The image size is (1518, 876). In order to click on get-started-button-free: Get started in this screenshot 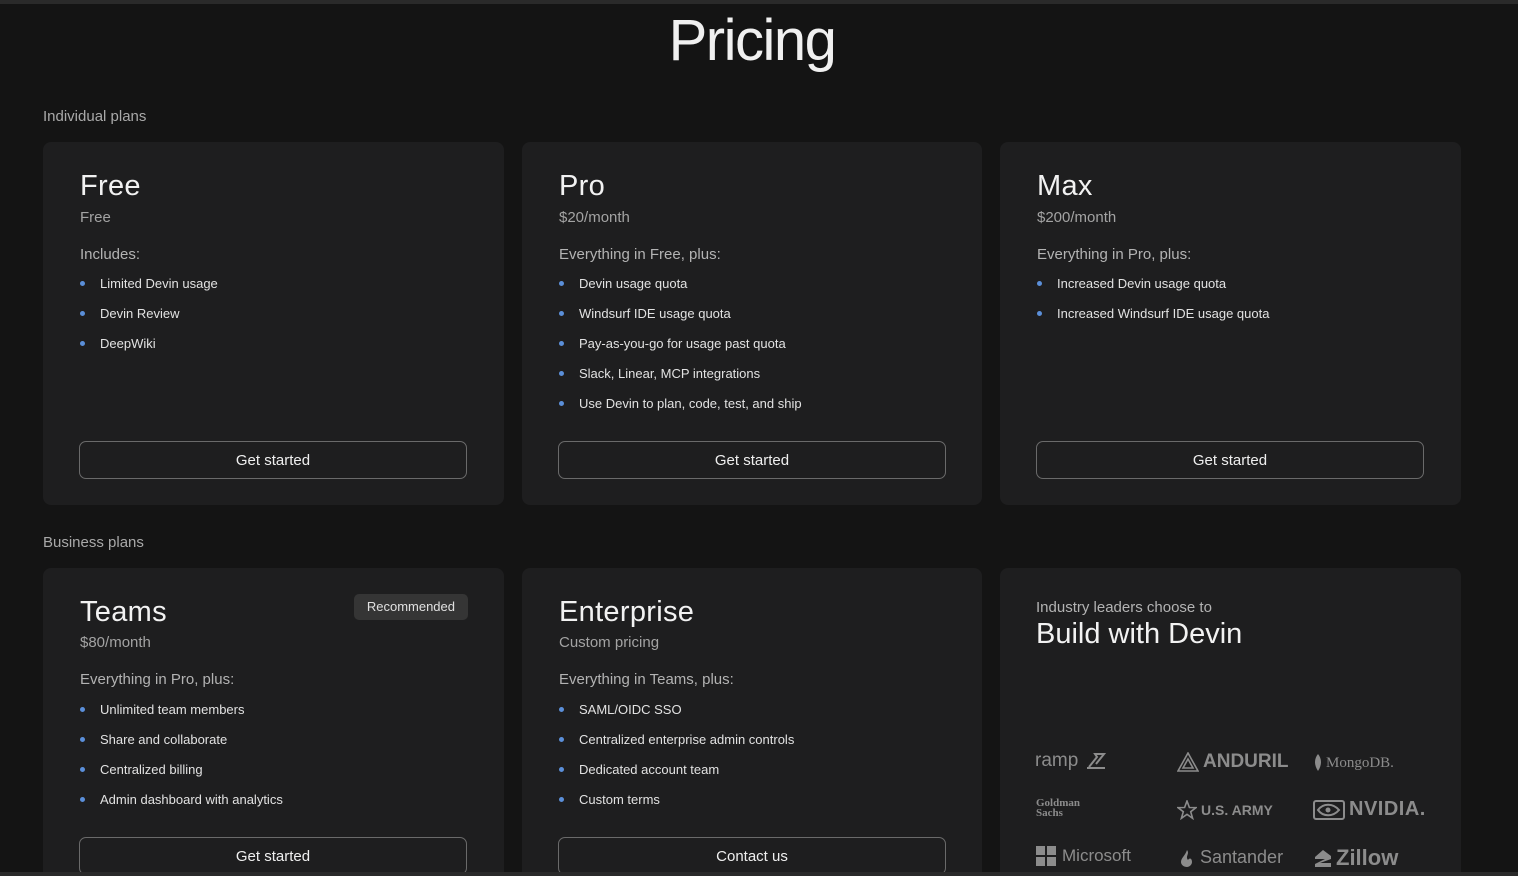, I will do `click(273, 460)`.